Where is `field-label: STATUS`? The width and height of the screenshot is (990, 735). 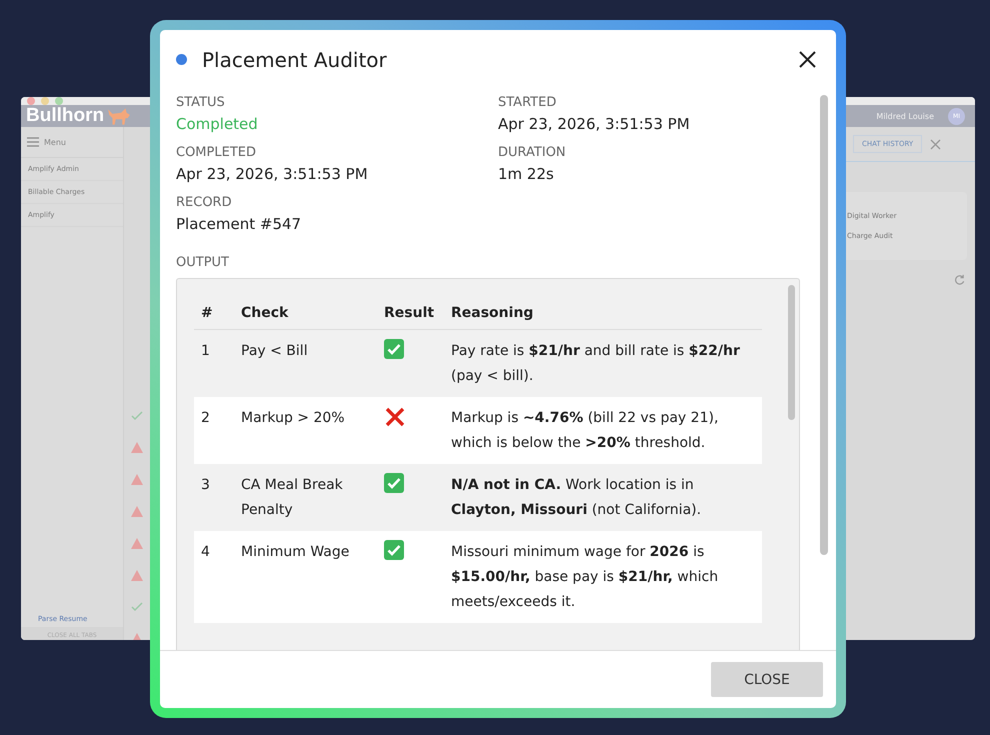 field-label: STATUS is located at coordinates (201, 102).